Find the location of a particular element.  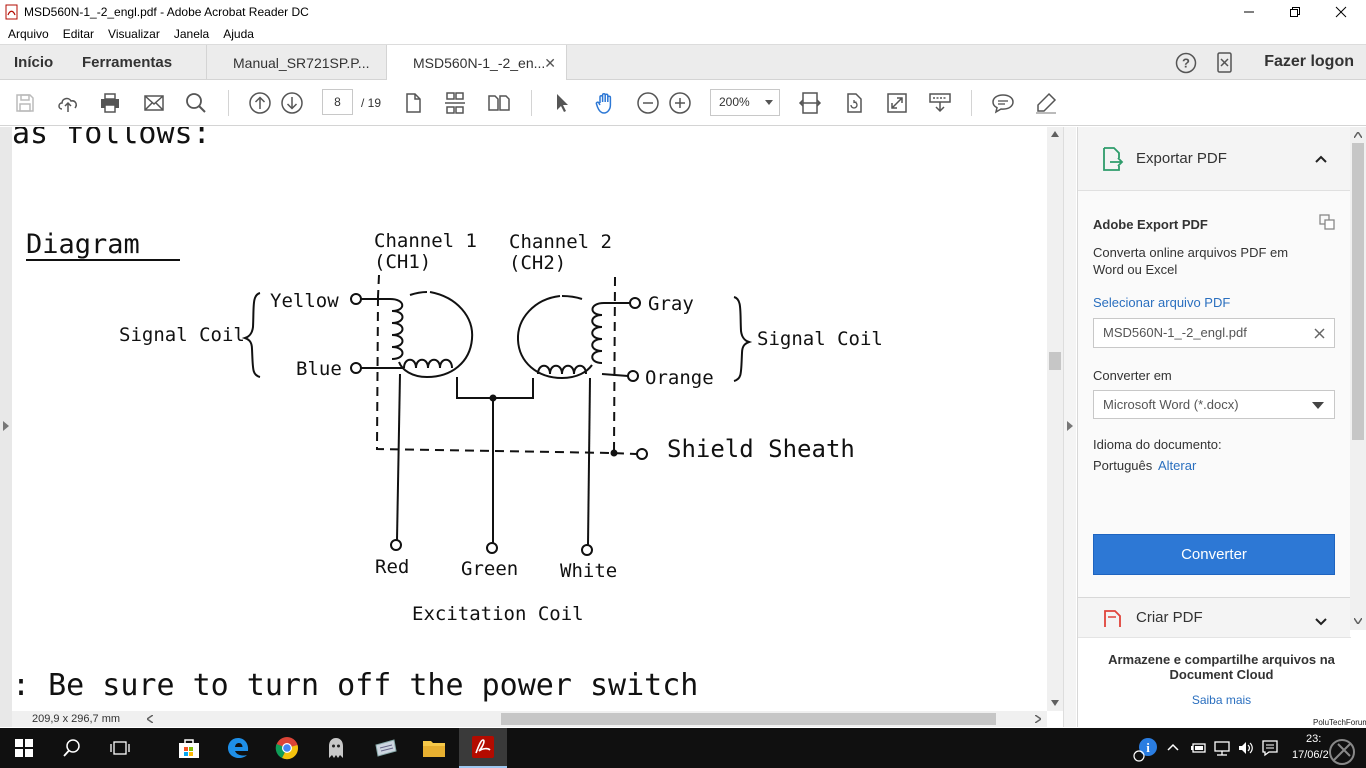

restore-button is located at coordinates (1295, 12).